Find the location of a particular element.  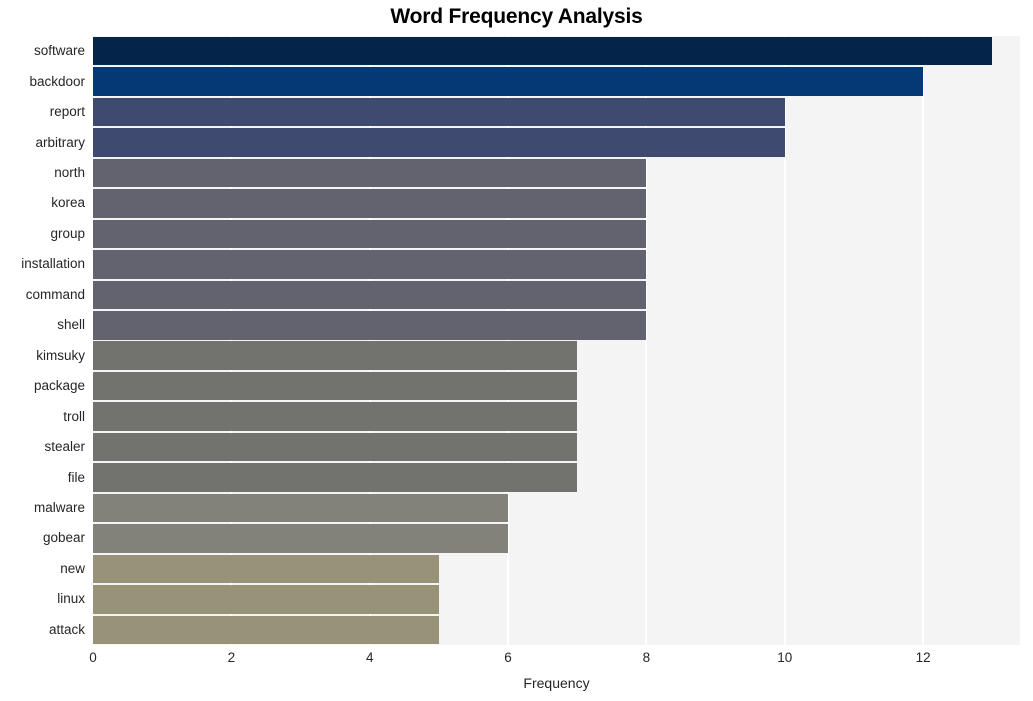

y-tick-label-new: new is located at coordinates (72, 568).